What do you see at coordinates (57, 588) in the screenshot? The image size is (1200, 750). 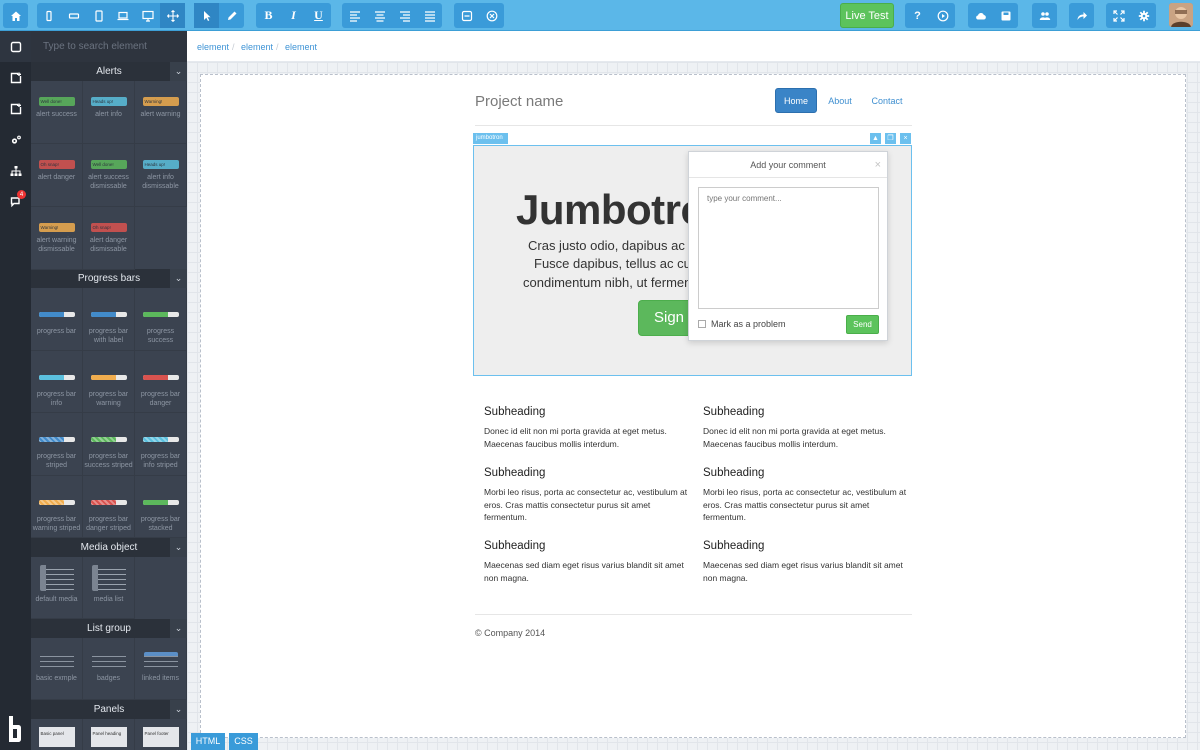 I see `media-item: default media` at bounding box center [57, 588].